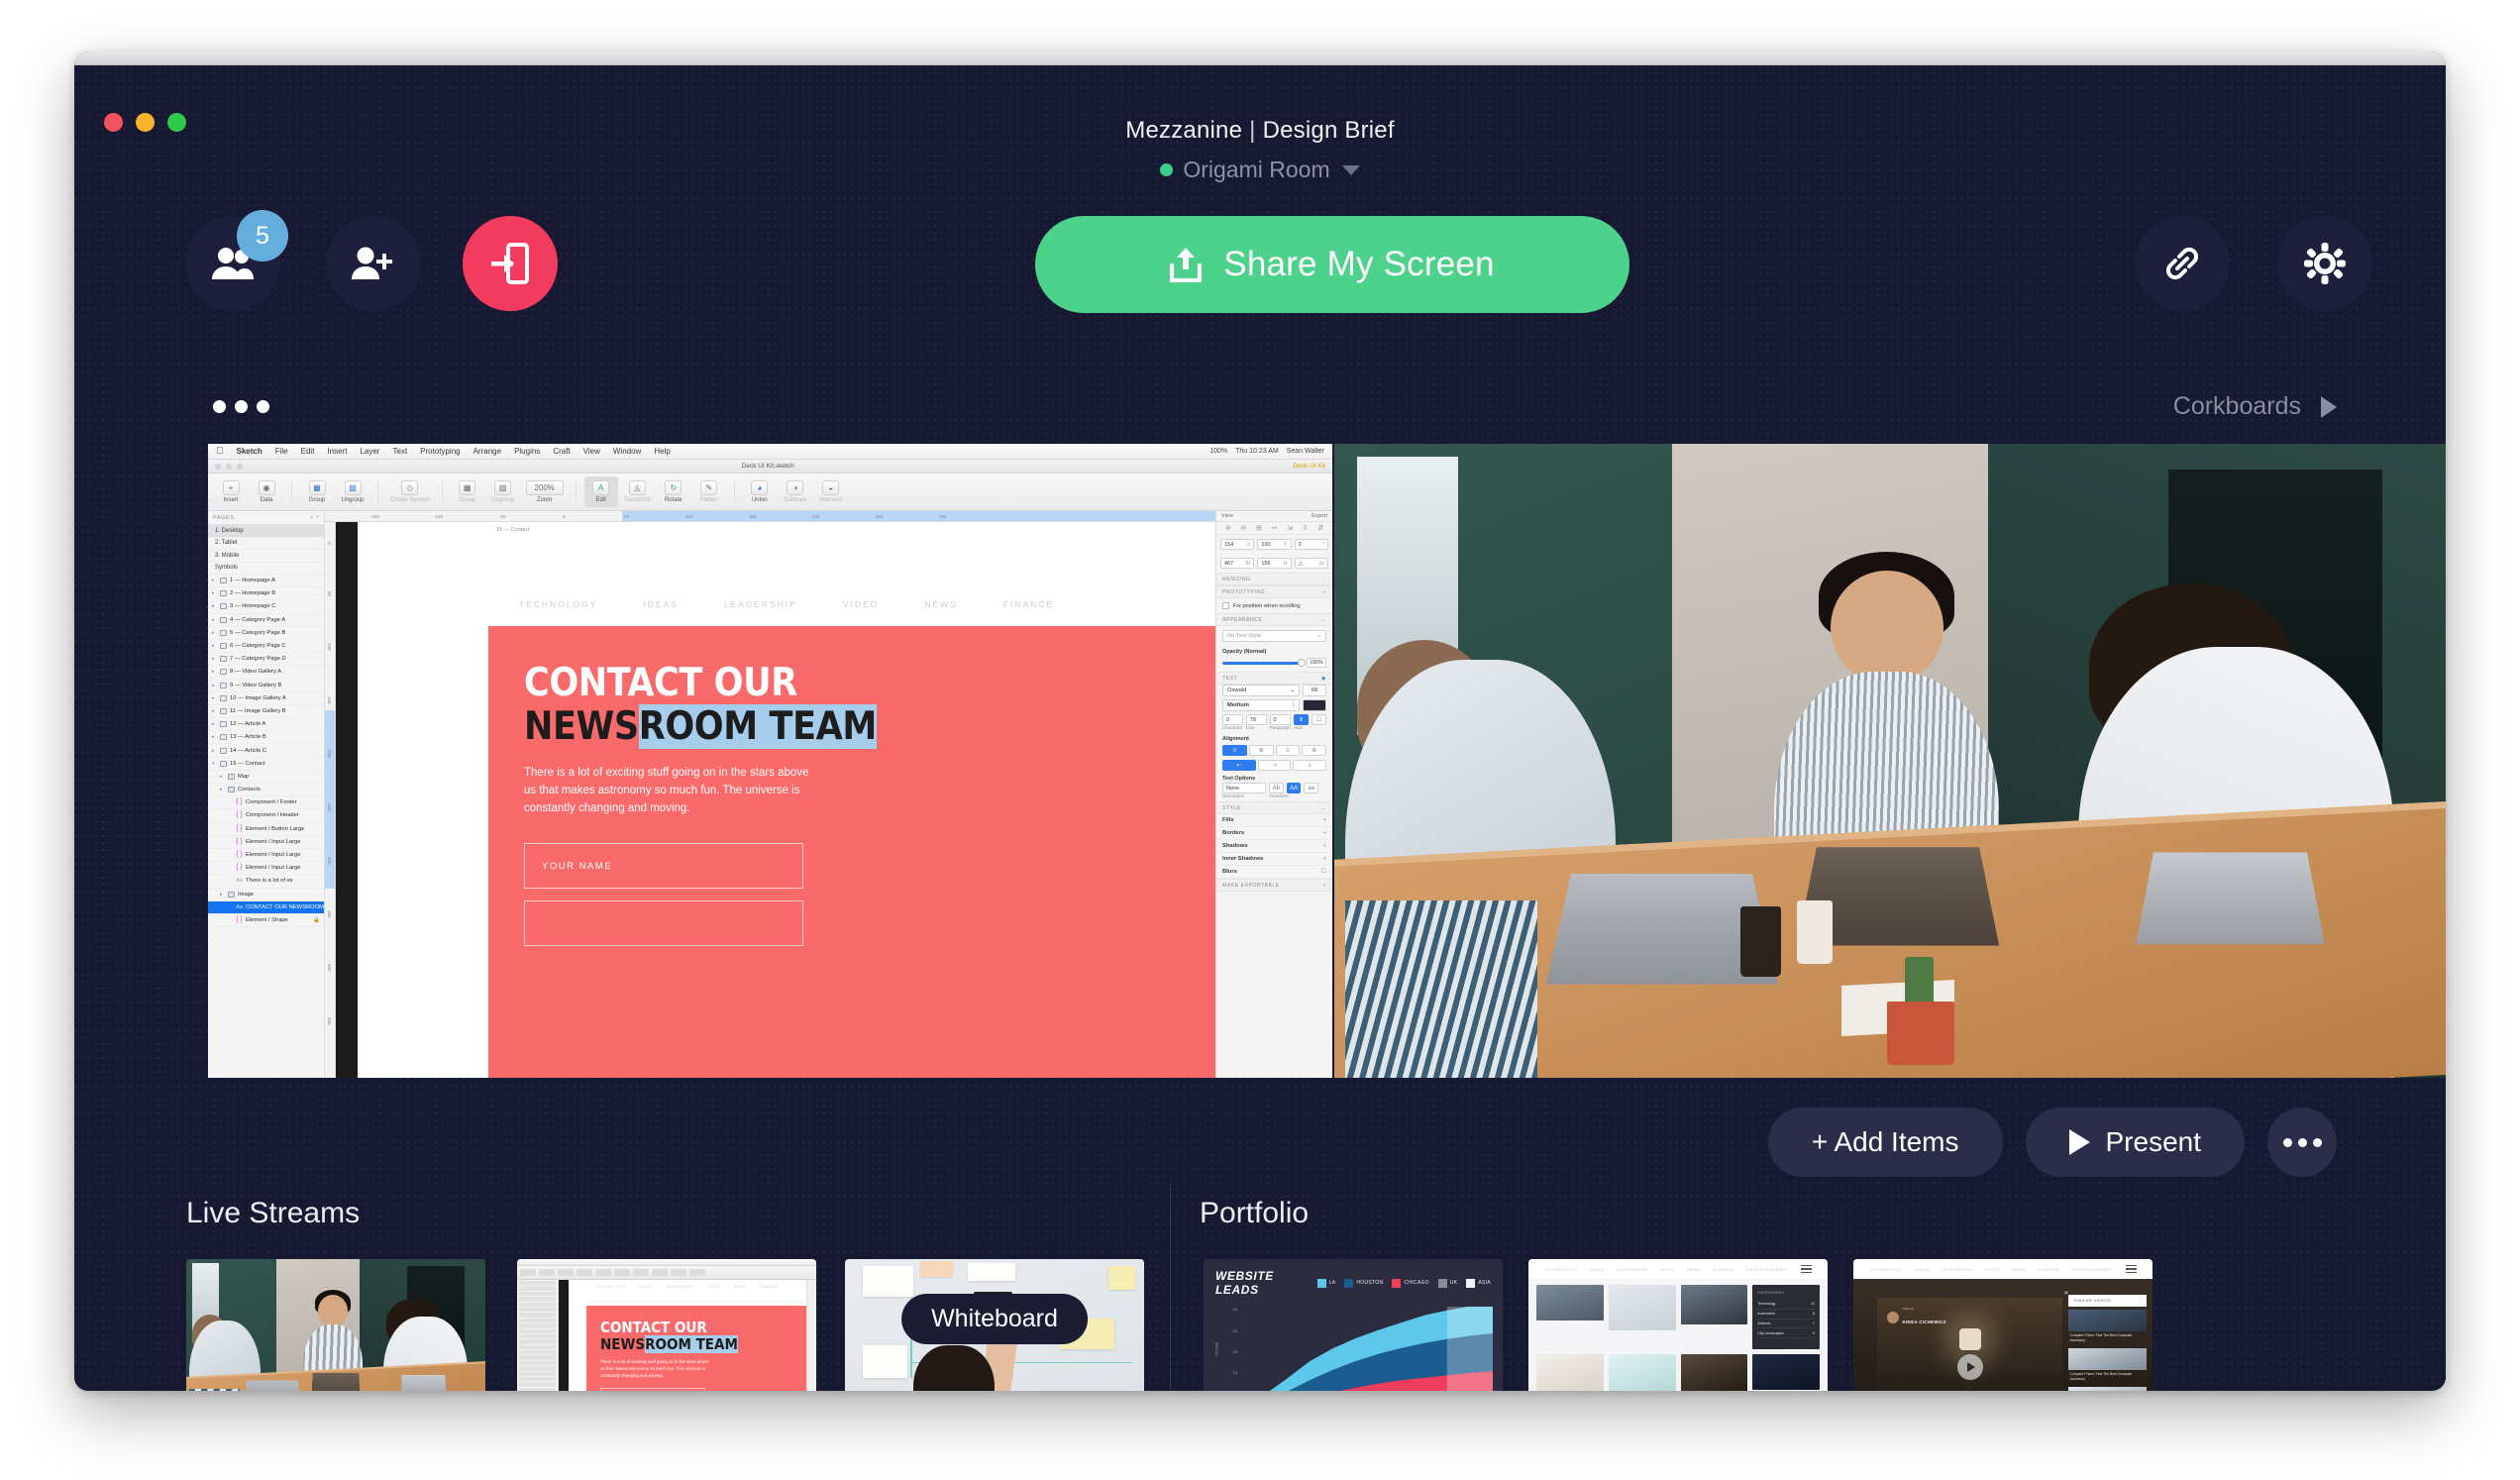  I want to click on align-toolbar: ⊜ ⊝ ⊞ ⇿ ⇲ ⇳ ⇵, so click(1274, 528).